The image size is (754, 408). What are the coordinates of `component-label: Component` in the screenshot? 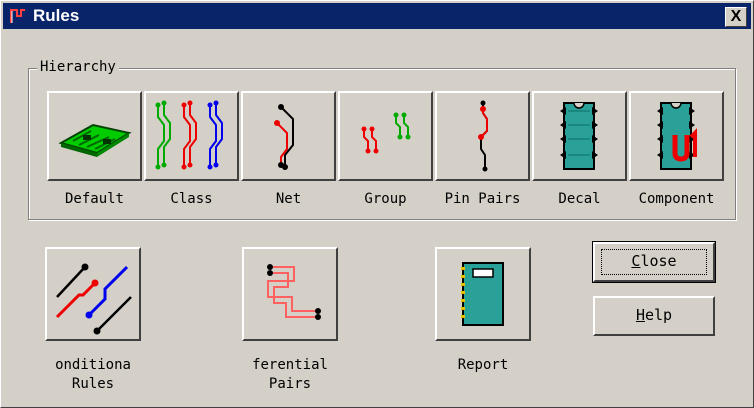 It's located at (676, 199).